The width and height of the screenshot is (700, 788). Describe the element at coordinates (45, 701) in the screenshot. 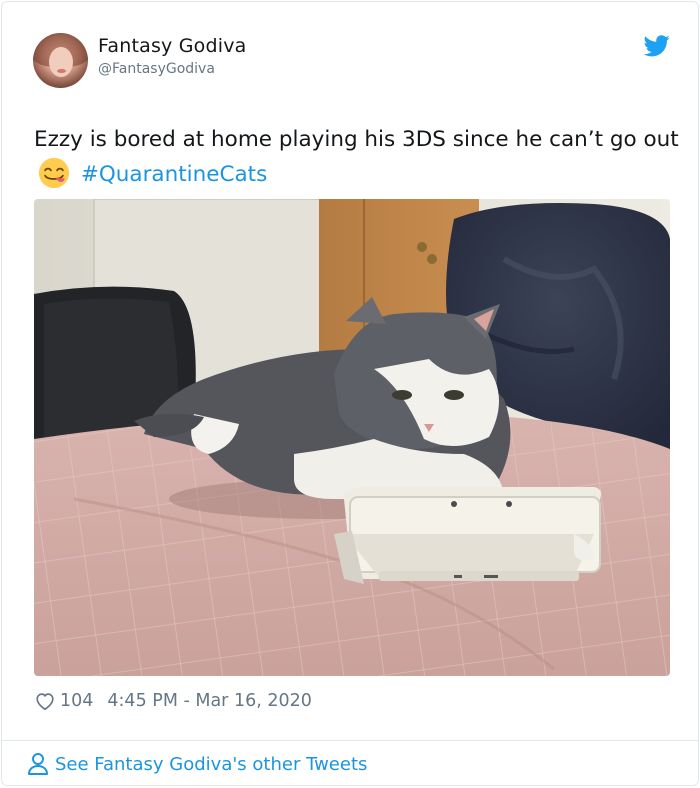

I see `heart-outline-icon` at that location.